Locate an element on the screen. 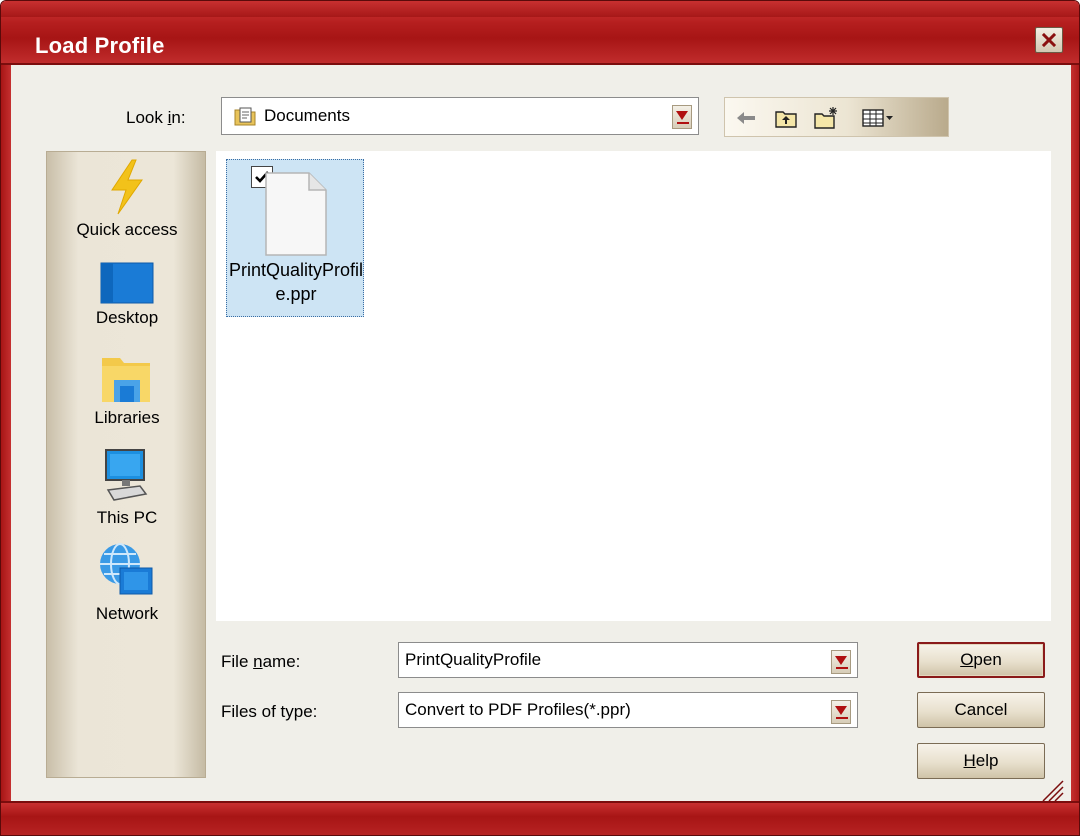 The width and height of the screenshot is (1080, 836). open-button-rest: pen is located at coordinates (987, 659).